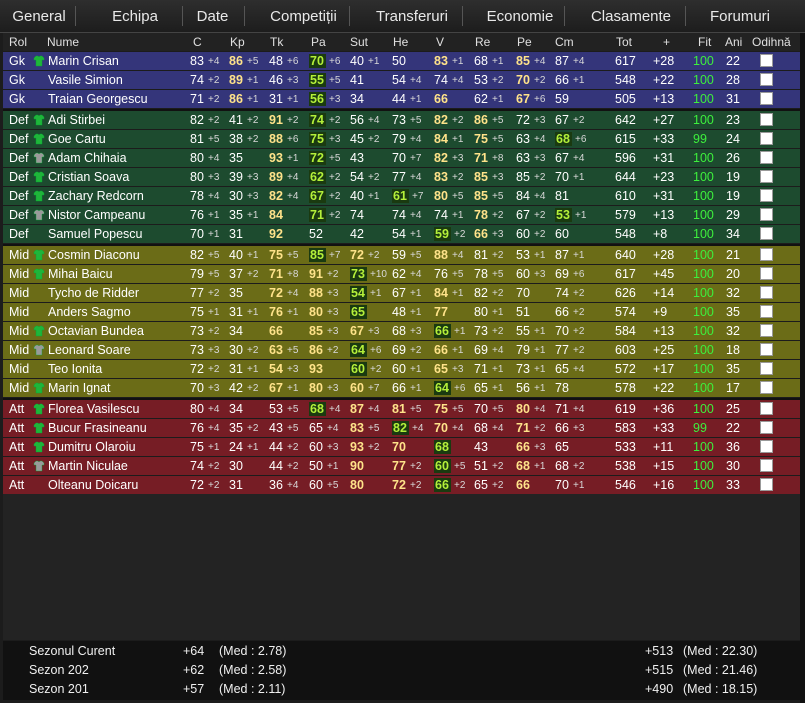  I want to click on nav-tab-1: Echipa, so click(135, 16).